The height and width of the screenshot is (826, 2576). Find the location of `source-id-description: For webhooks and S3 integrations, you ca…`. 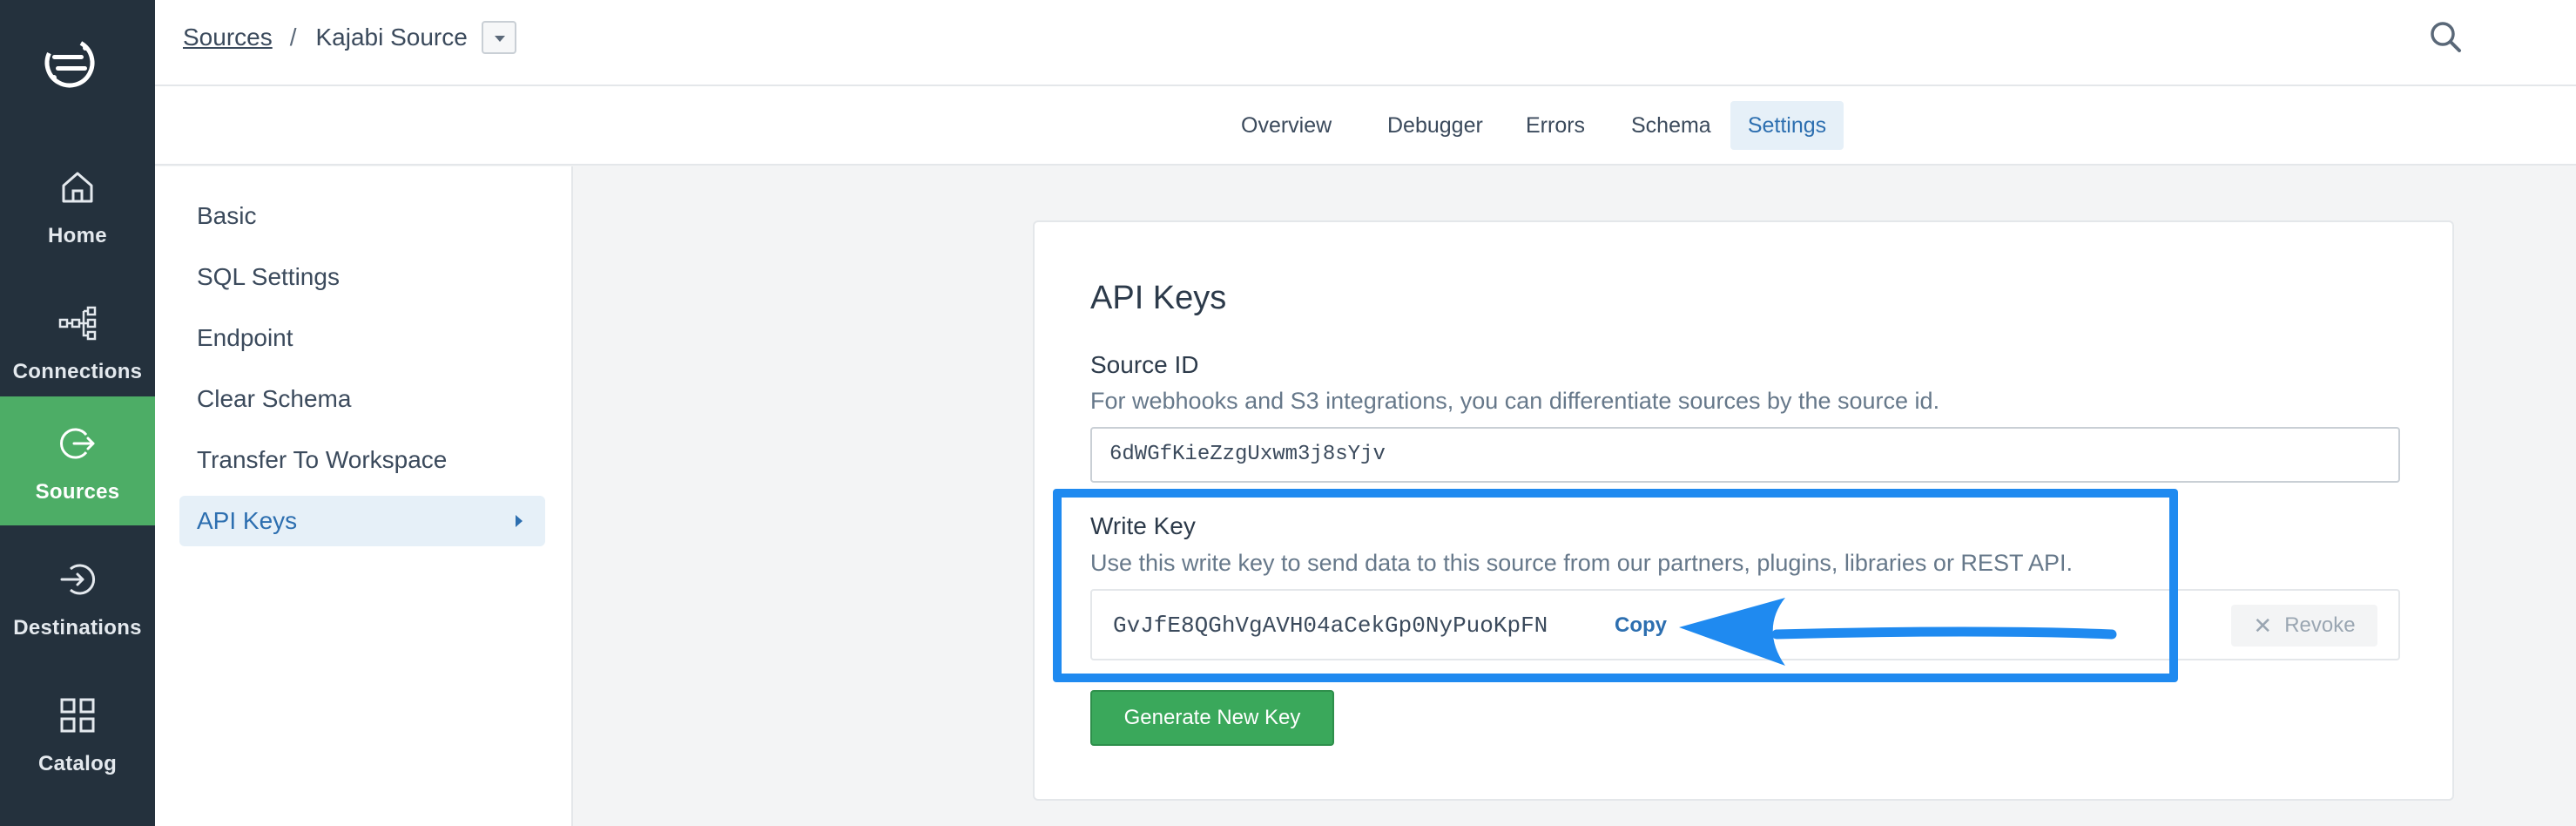

source-id-description: For webhooks and S3 integrations, you ca… is located at coordinates (1515, 401).